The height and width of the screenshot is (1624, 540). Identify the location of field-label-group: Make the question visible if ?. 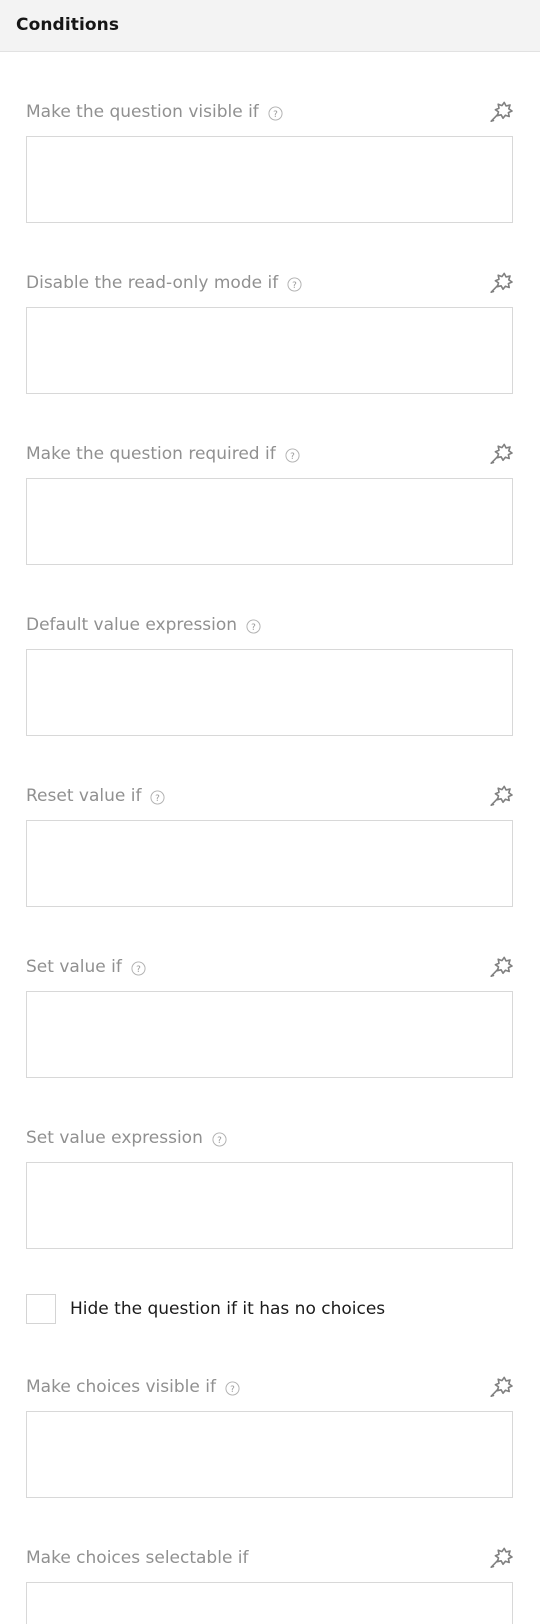
(256, 111).